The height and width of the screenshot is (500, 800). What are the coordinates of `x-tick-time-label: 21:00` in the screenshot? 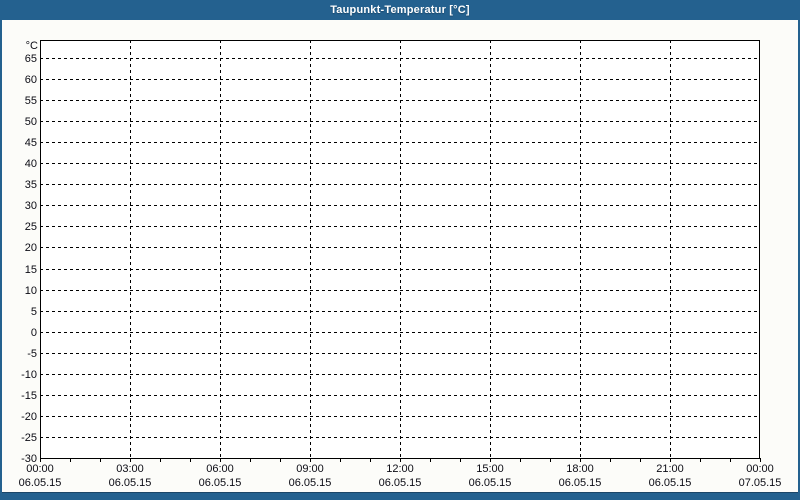 It's located at (670, 469).